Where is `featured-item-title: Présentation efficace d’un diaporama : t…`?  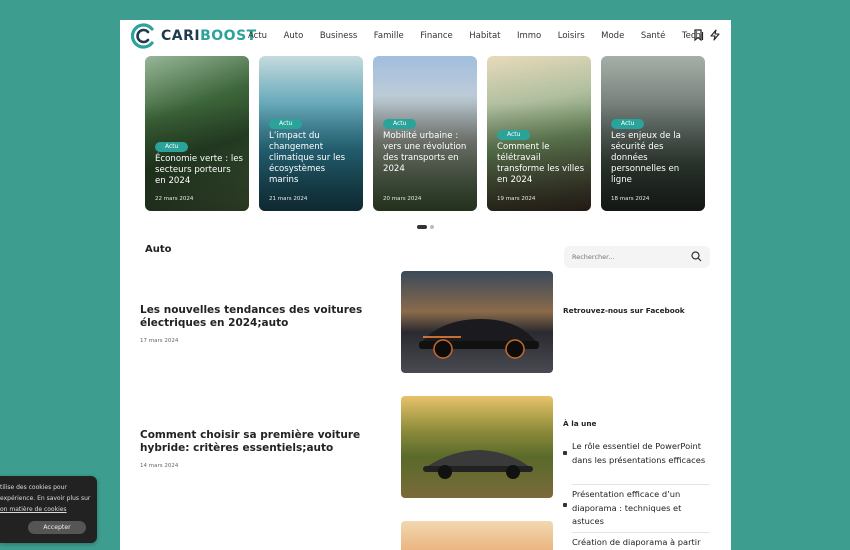
featured-item-title: Présentation efficace d’un diaporama : t… is located at coordinates (626, 507).